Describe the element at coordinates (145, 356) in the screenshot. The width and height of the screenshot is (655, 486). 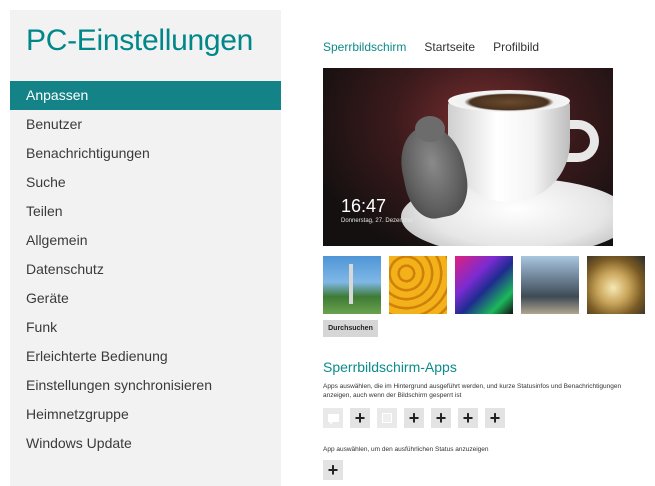
I see `sidebar-item-erleichterte-bedienung: Erleichterte Bedienung` at that location.